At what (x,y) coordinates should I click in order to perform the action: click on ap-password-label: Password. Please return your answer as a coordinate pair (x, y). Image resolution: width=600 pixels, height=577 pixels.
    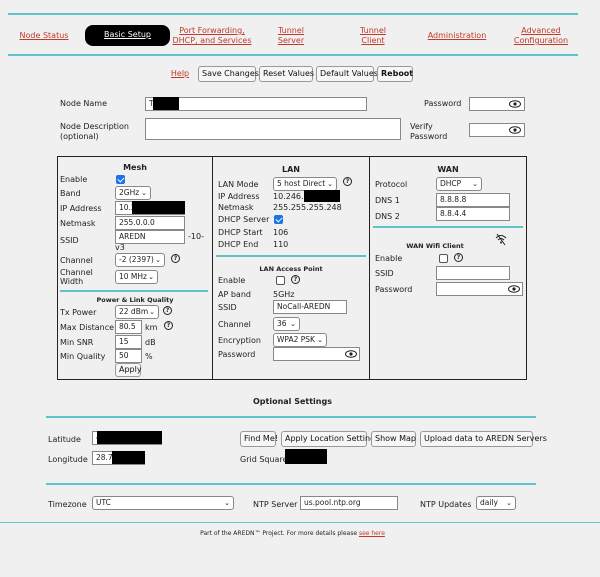
    Looking at the image, I should click on (237, 354).